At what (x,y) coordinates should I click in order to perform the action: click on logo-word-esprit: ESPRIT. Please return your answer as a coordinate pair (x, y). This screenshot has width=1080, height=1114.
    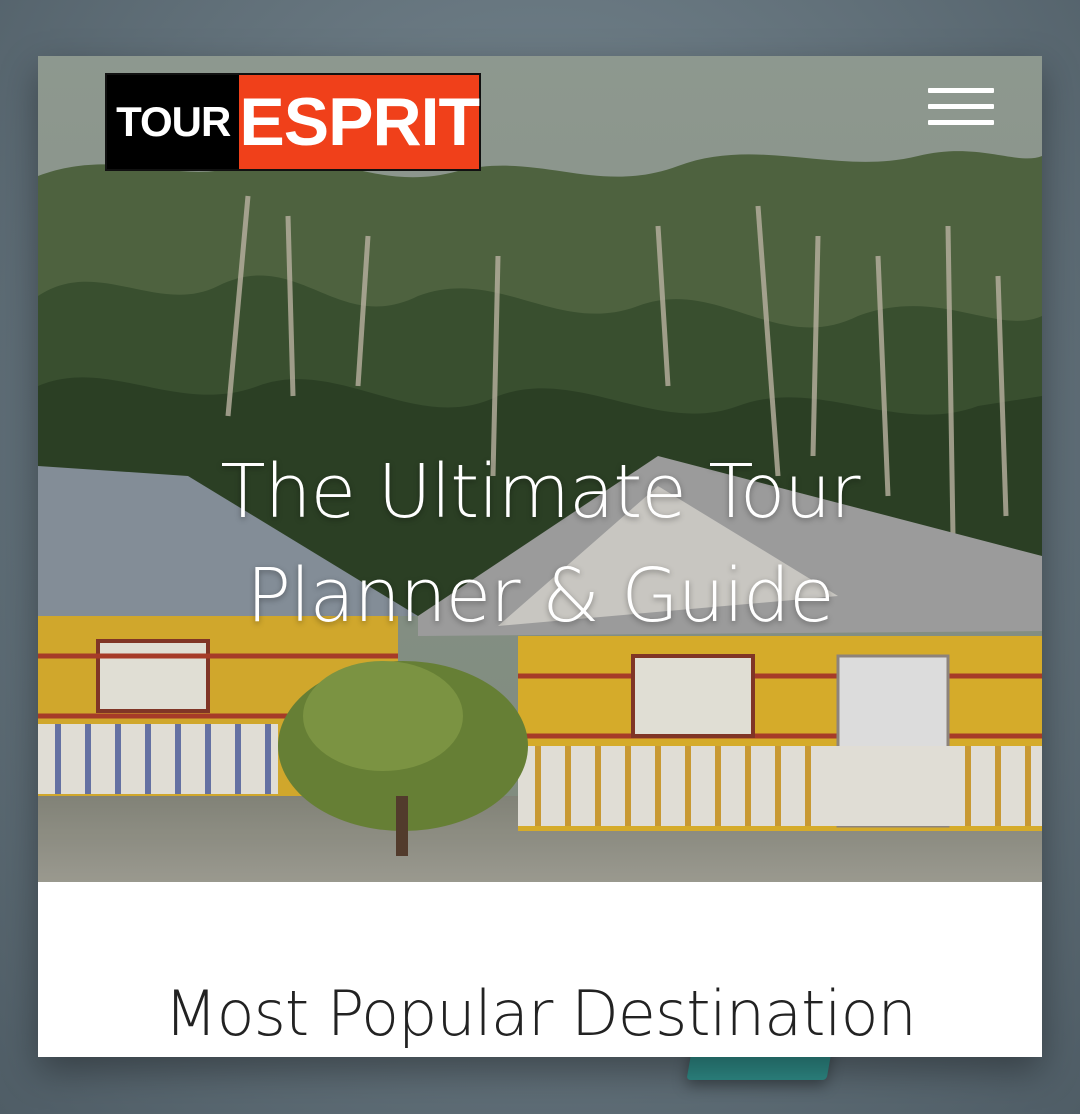
    Looking at the image, I should click on (359, 122).